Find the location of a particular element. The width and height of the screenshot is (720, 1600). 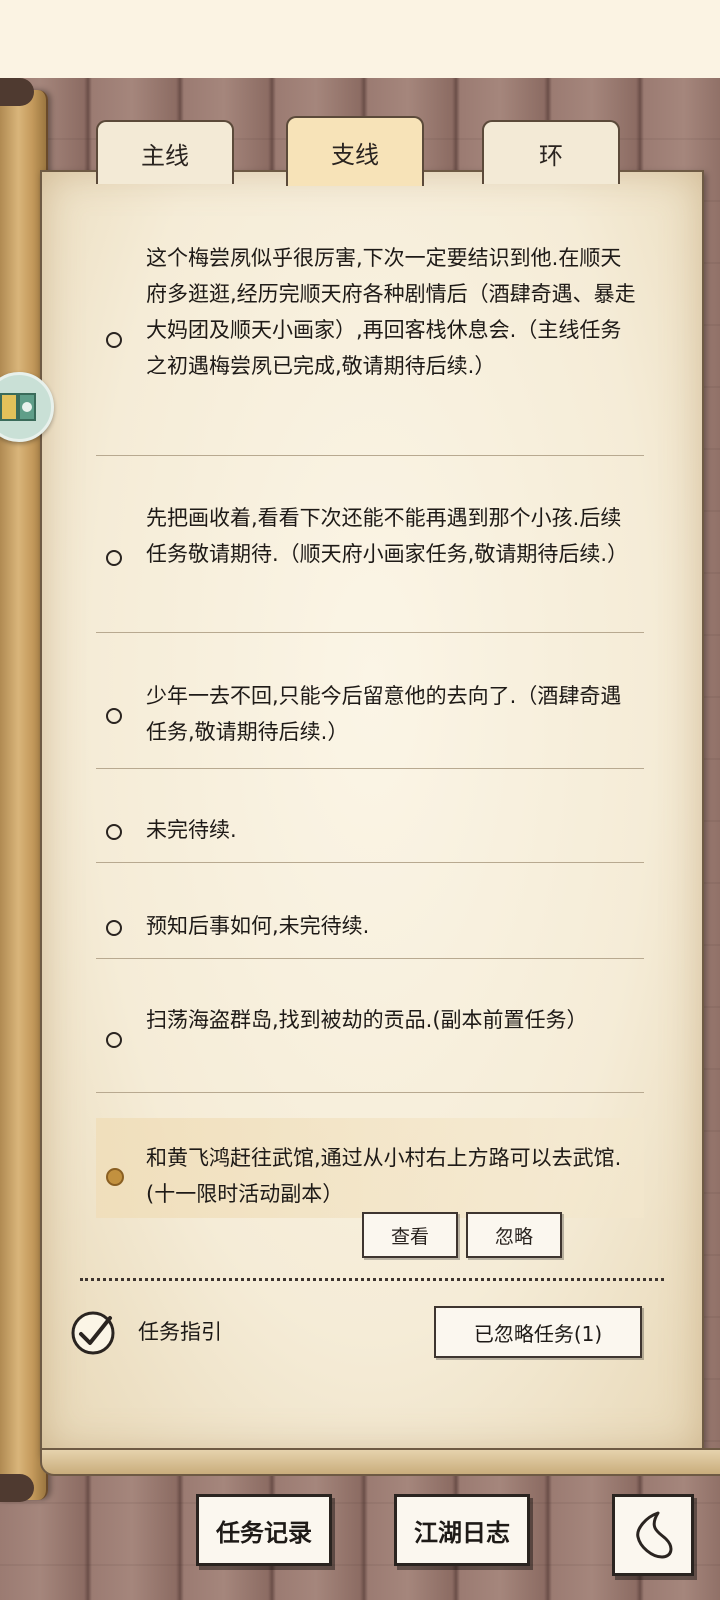

task-status-dot-active is located at coordinates (115, 1177).